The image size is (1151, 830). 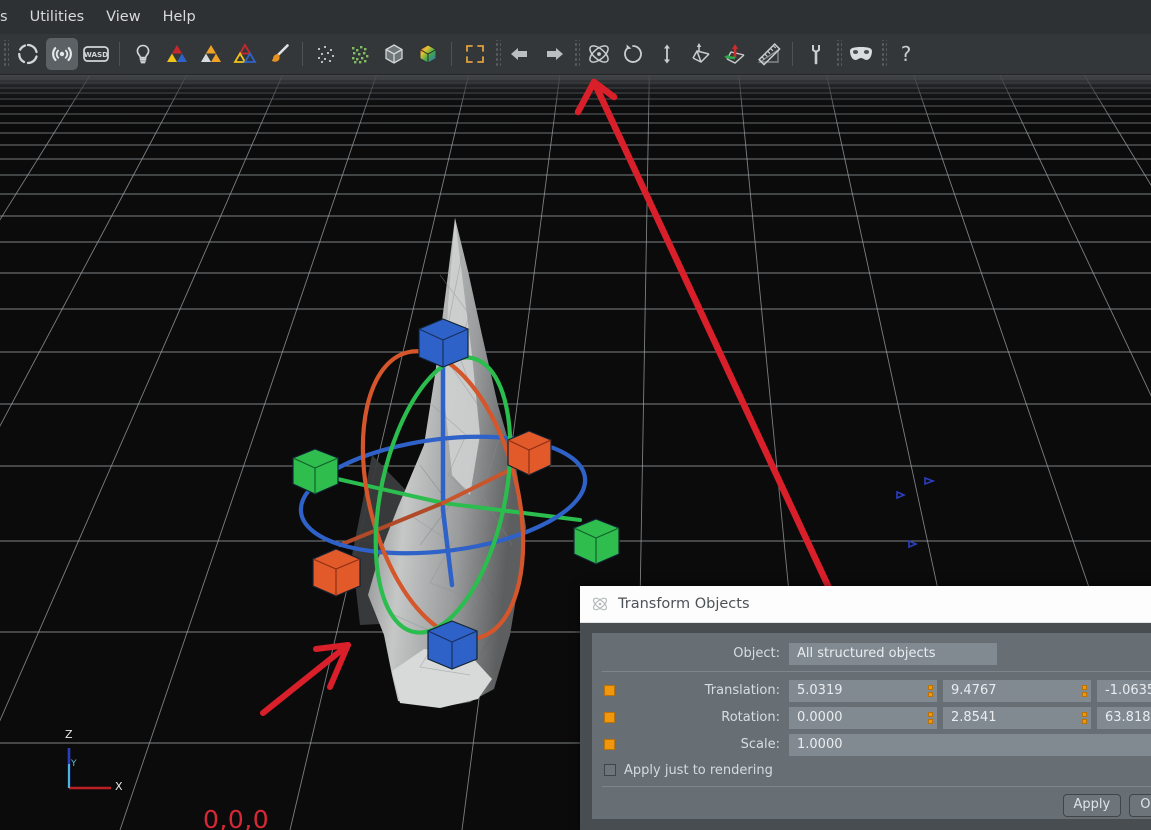 What do you see at coordinates (9, 17) in the screenshot?
I see `menu-tools: ls` at bounding box center [9, 17].